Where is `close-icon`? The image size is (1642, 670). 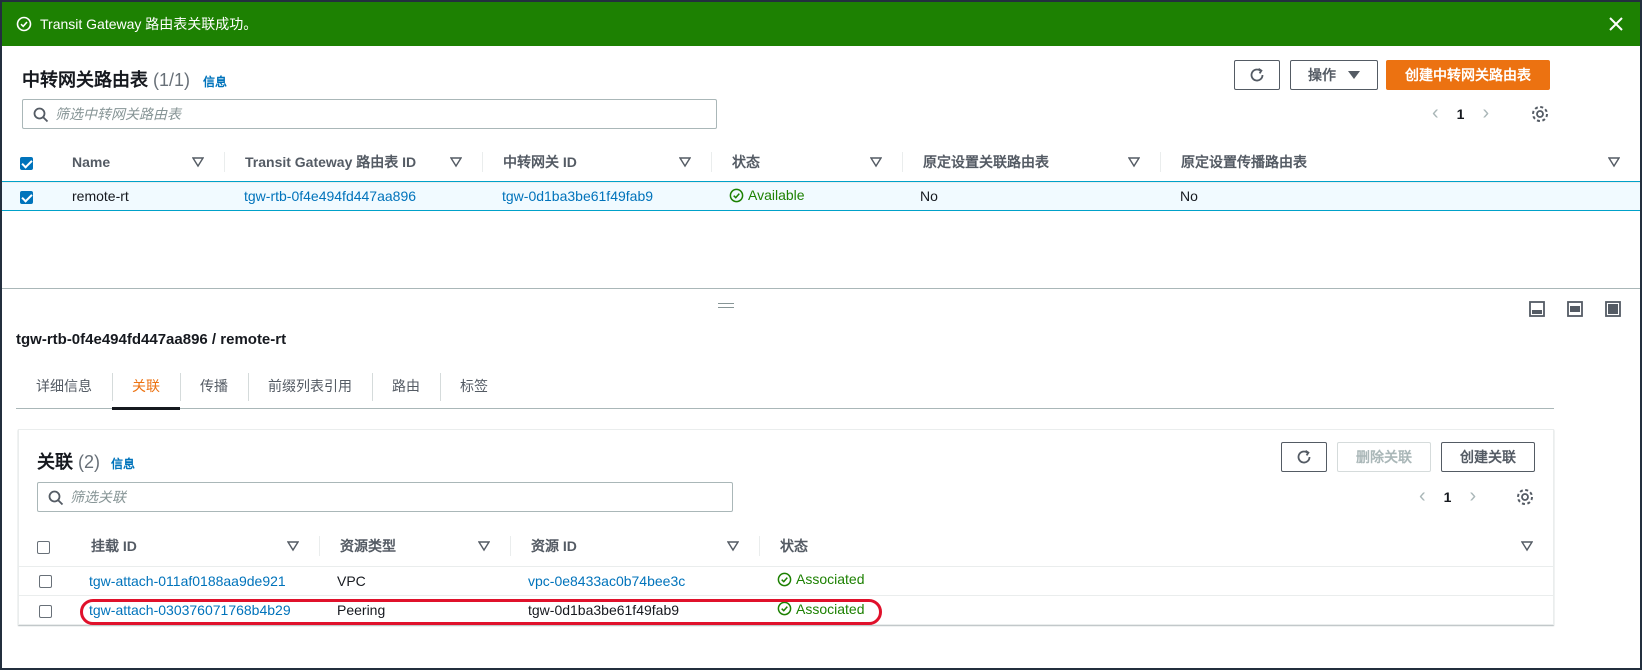 close-icon is located at coordinates (1616, 24).